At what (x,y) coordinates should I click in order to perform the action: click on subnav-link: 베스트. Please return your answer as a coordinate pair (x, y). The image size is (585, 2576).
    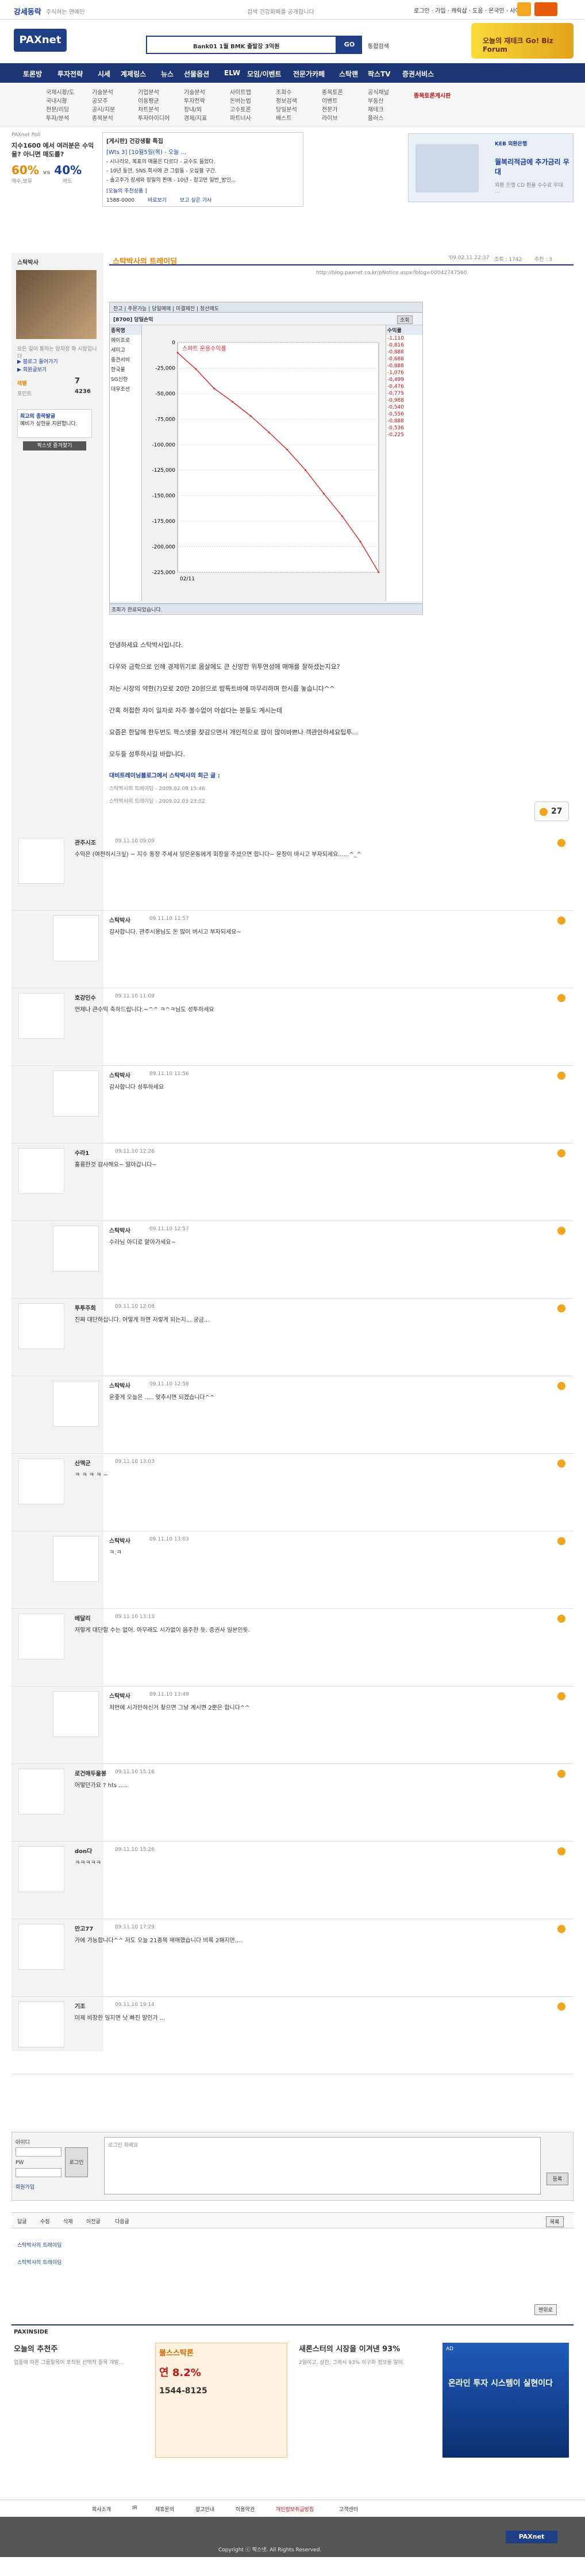
    Looking at the image, I should click on (286, 118).